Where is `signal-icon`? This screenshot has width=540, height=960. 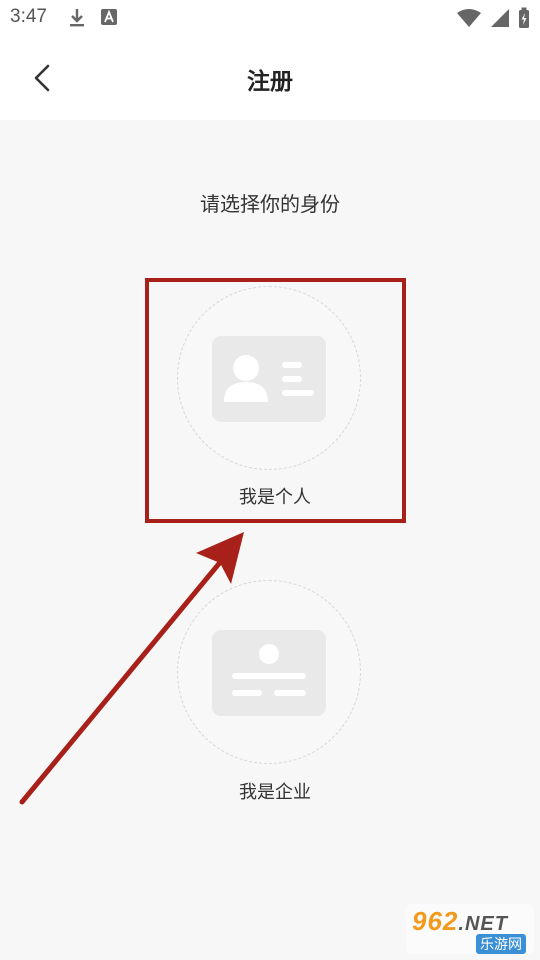
signal-icon is located at coordinates (500, 18).